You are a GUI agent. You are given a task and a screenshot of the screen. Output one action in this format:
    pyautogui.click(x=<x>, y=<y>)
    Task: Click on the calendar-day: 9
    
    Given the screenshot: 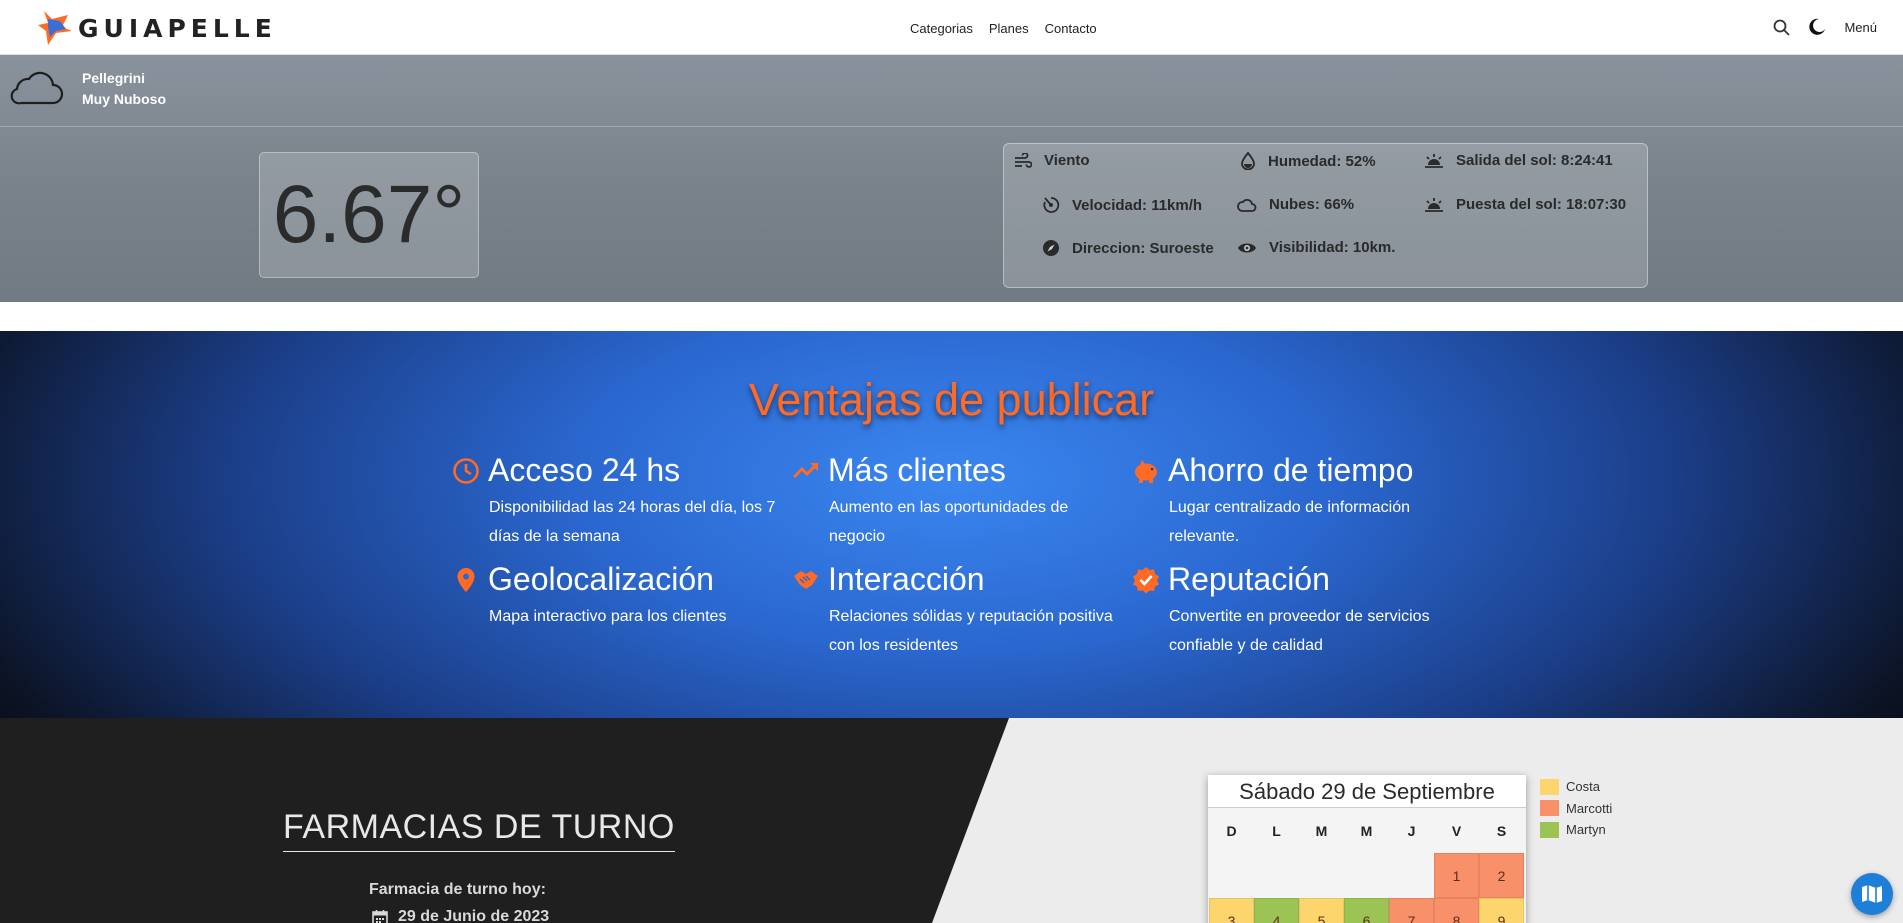 What is the action you would take?
    pyautogui.click(x=1501, y=910)
    